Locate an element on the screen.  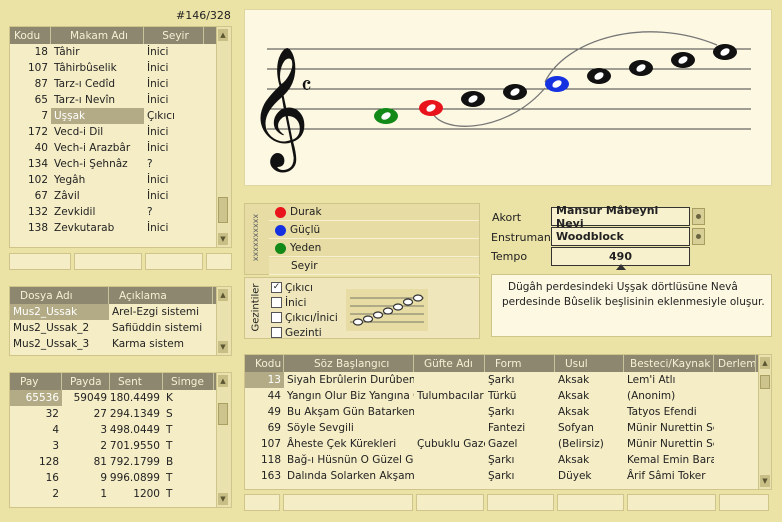
table-row: Mus2_Ussak_2 Safiüddin sistemi is located at coordinates (120, 328).